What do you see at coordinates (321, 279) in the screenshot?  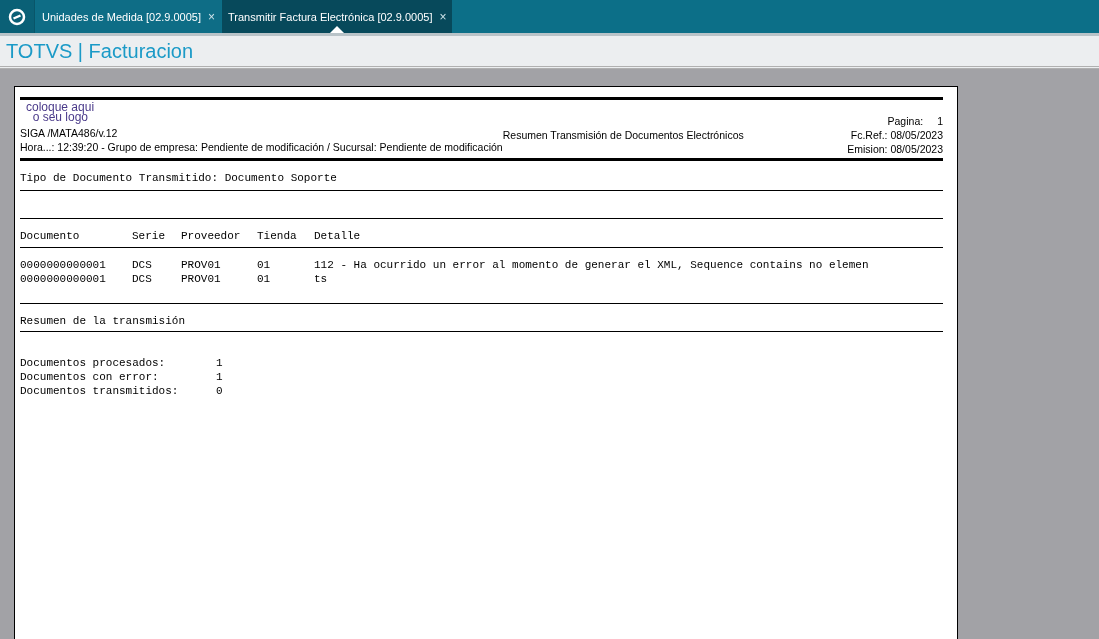 I see `table-cell-text: ts` at bounding box center [321, 279].